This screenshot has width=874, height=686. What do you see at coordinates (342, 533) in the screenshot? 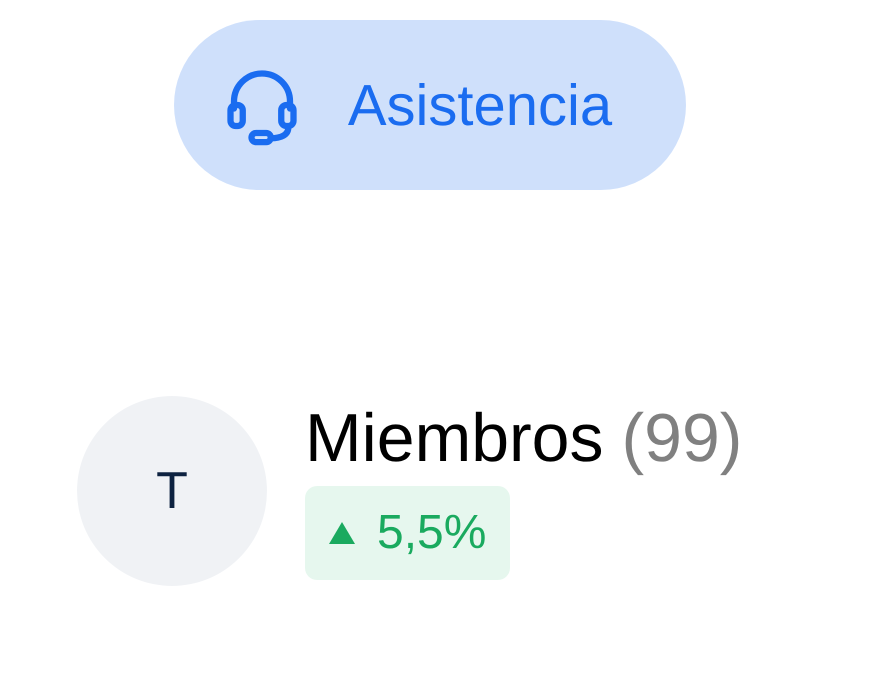
I see `up-triangle-icon` at bounding box center [342, 533].